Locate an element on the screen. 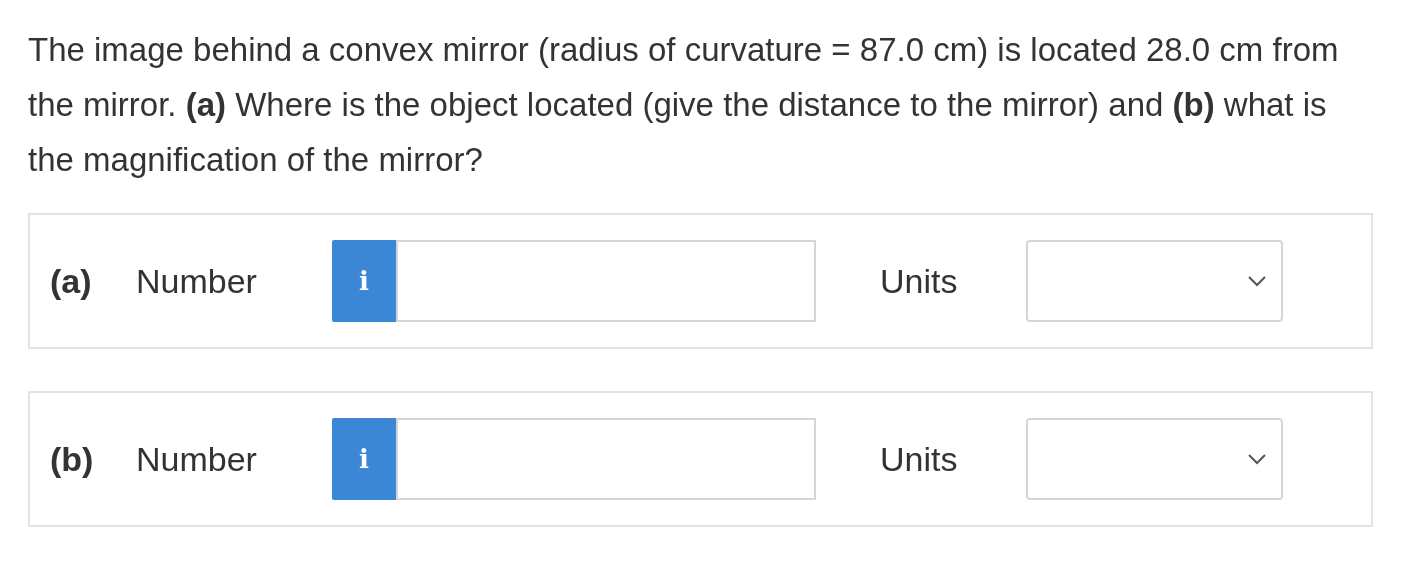 The image size is (1422, 568). part-label: (a) is located at coordinates (71, 281).